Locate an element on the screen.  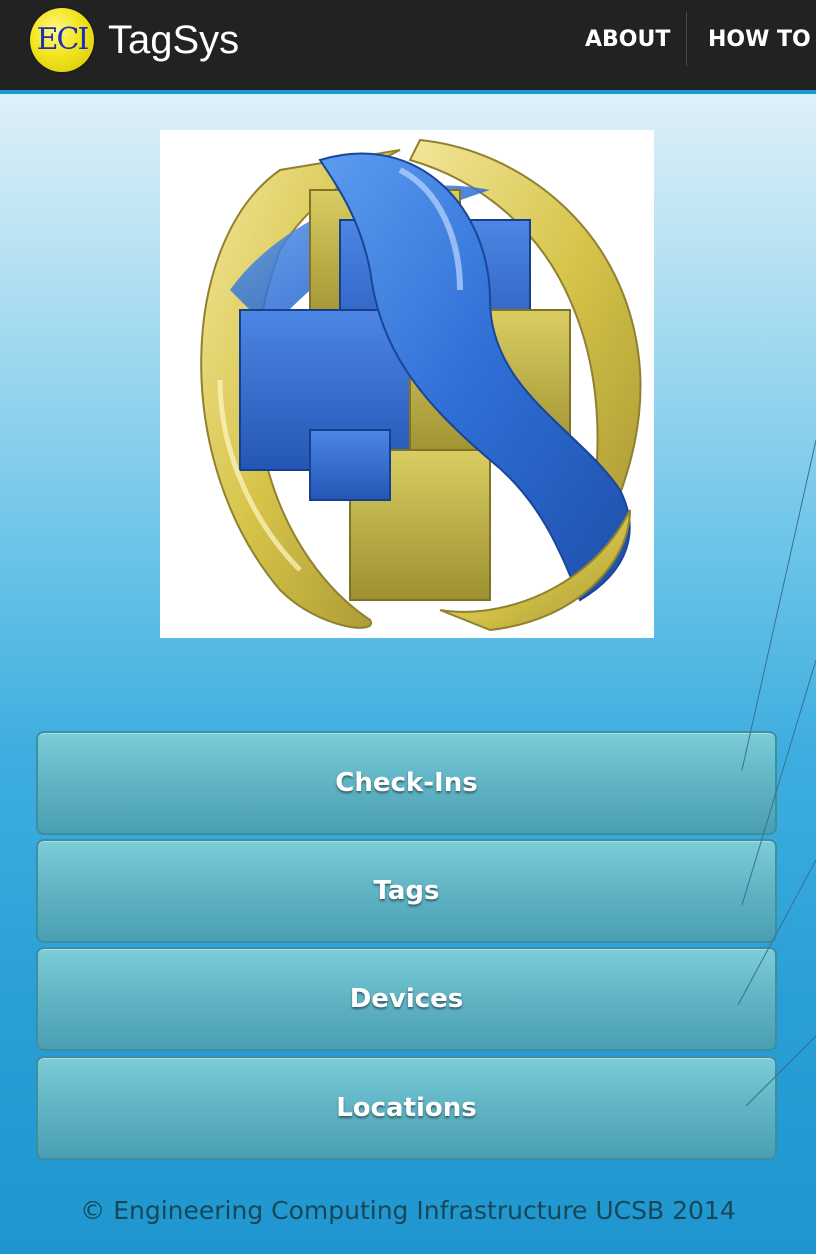
app-title: TagSys is located at coordinates (174, 40).